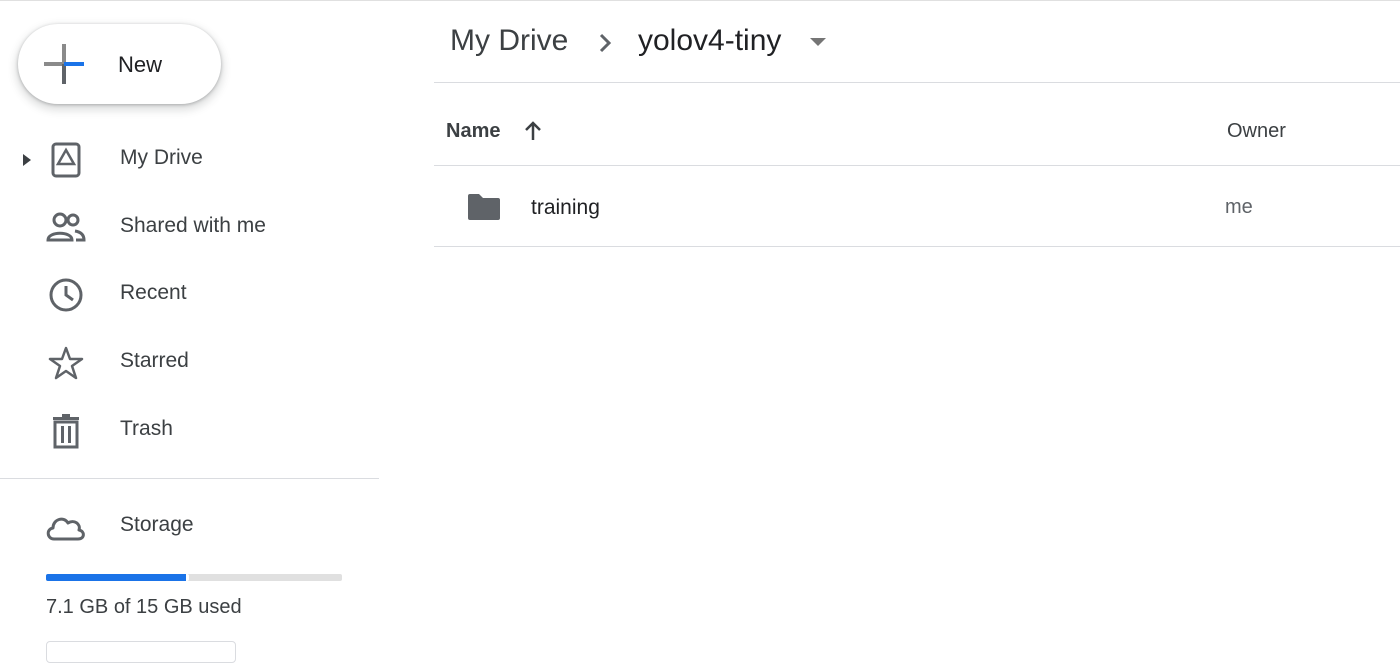 This screenshot has height=663, width=1400. What do you see at coordinates (709, 41) in the screenshot?
I see `breadcrumb-current: yolov4-tiny` at bounding box center [709, 41].